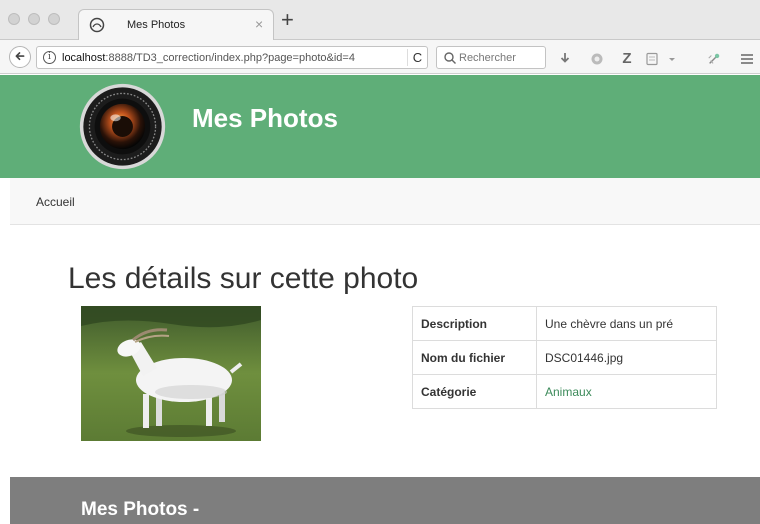 Image resolution: width=760 pixels, height=524 pixels. What do you see at coordinates (626, 391) in the screenshot?
I see `detail-value-cell: Animaux` at bounding box center [626, 391].